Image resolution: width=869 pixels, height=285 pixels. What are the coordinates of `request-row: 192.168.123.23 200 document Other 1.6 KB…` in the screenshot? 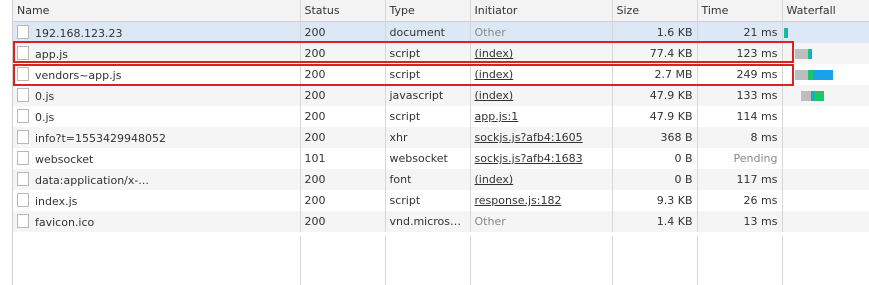 It's located at (441, 32).